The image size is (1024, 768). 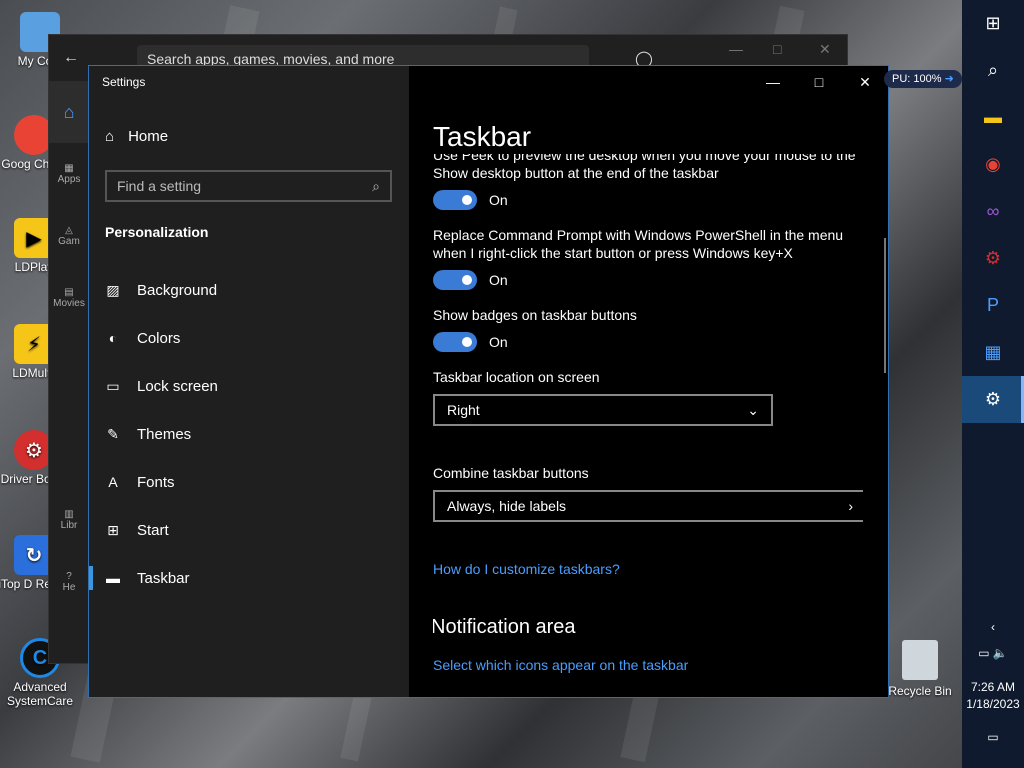 What do you see at coordinates (249, 290) in the screenshot?
I see `sidebar-item-background: ▨ Background` at bounding box center [249, 290].